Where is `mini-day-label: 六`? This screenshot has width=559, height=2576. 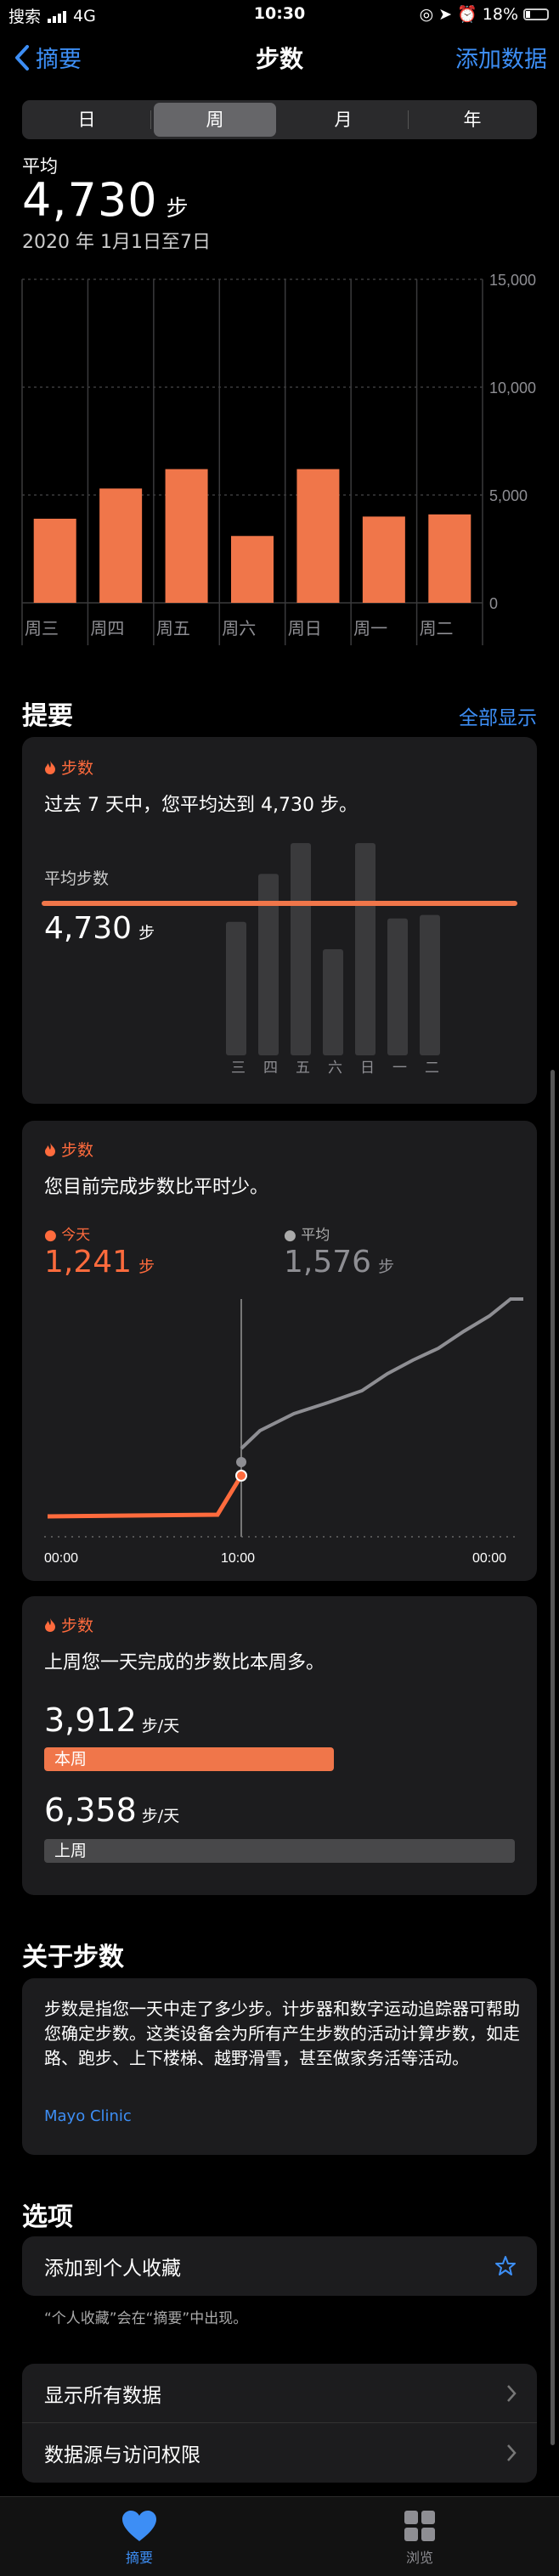 mini-day-label: 六 is located at coordinates (335, 1068).